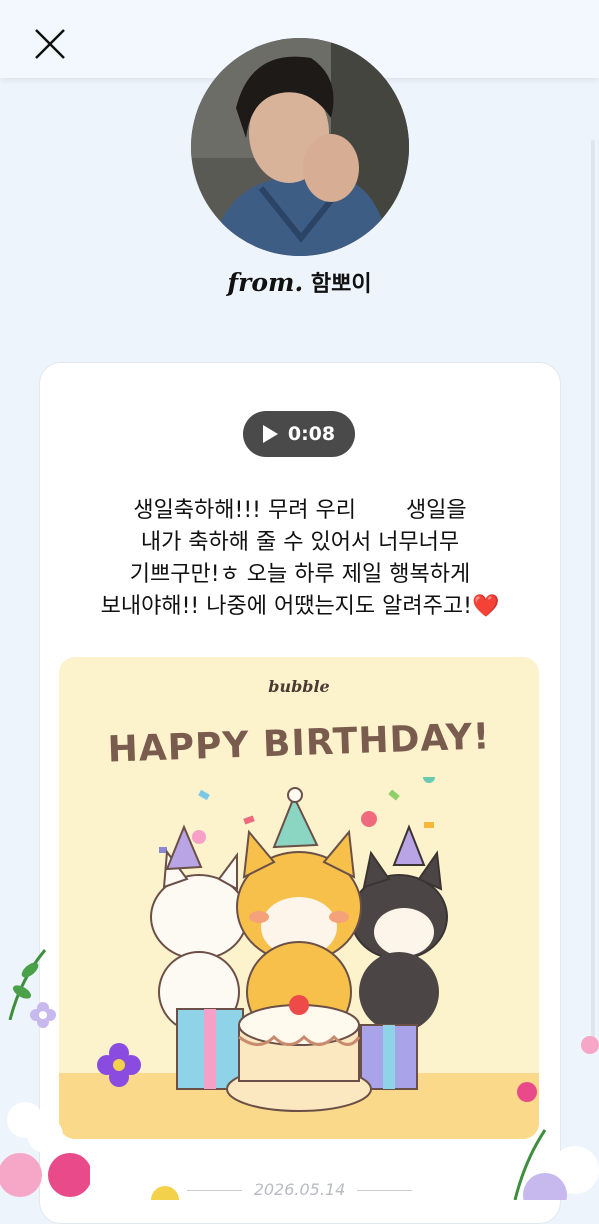 Image resolution: width=599 pixels, height=1224 pixels. What do you see at coordinates (300, 147) in the screenshot?
I see `avatar` at bounding box center [300, 147].